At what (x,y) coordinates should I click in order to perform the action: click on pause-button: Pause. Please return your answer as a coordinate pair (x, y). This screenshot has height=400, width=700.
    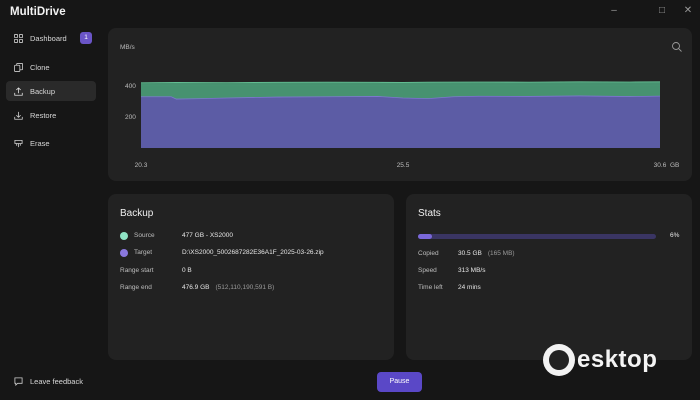
    Looking at the image, I should click on (399, 382).